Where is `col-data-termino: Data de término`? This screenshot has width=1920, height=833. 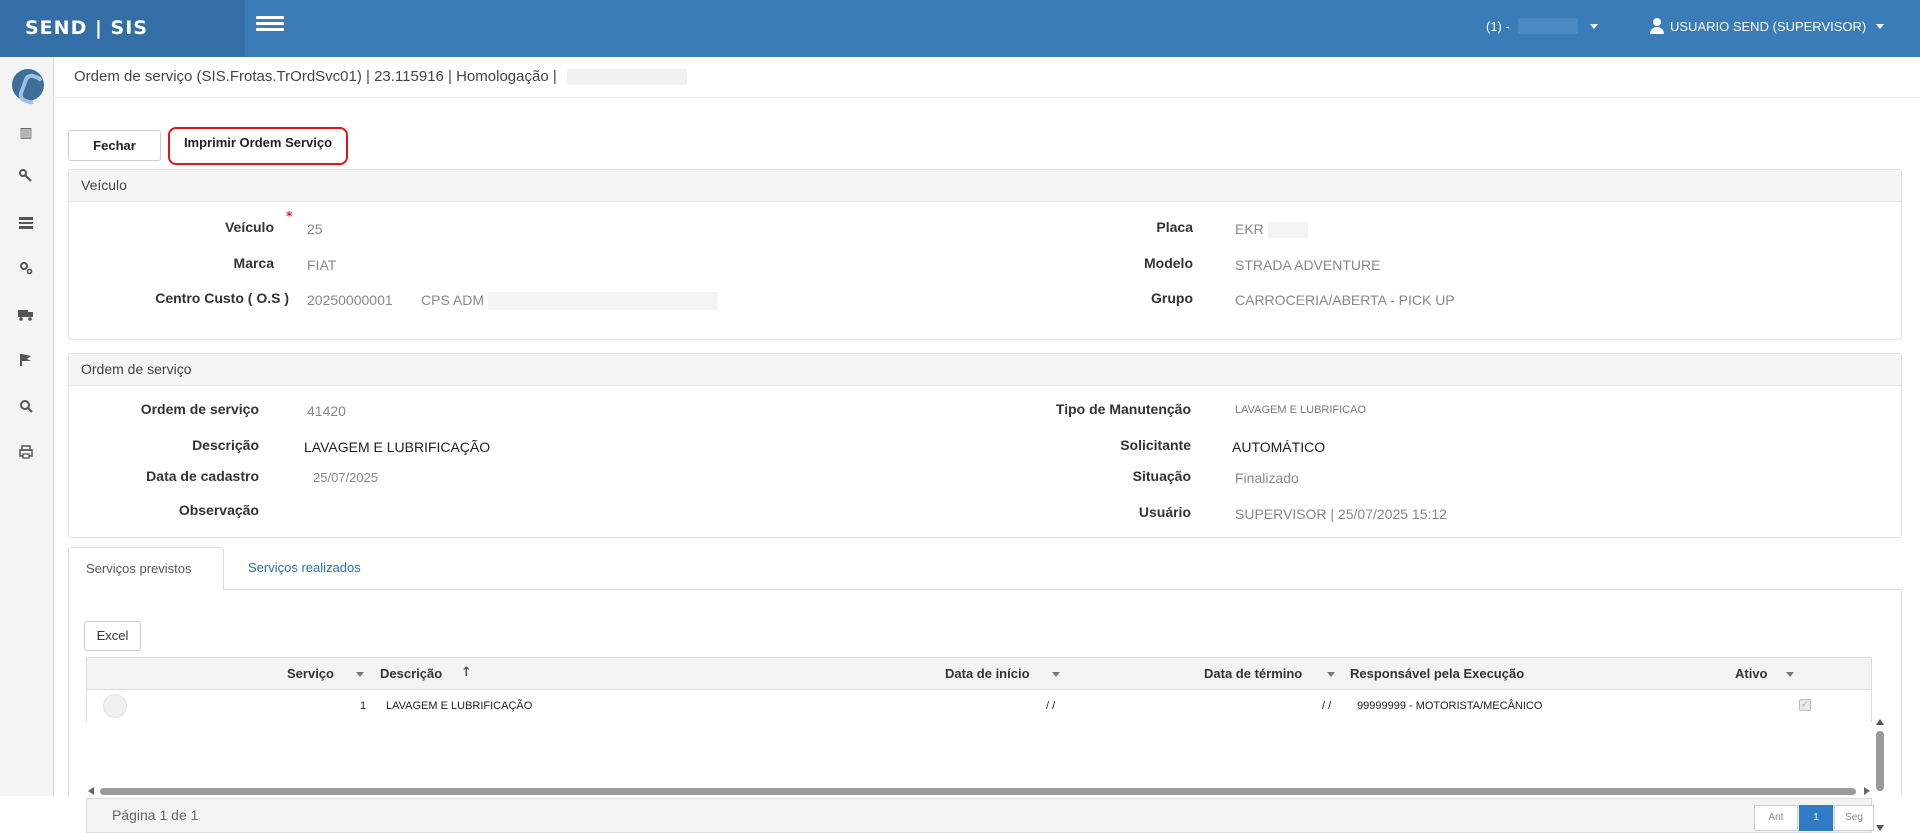
col-data-termino: Data de término is located at coordinates (1253, 673).